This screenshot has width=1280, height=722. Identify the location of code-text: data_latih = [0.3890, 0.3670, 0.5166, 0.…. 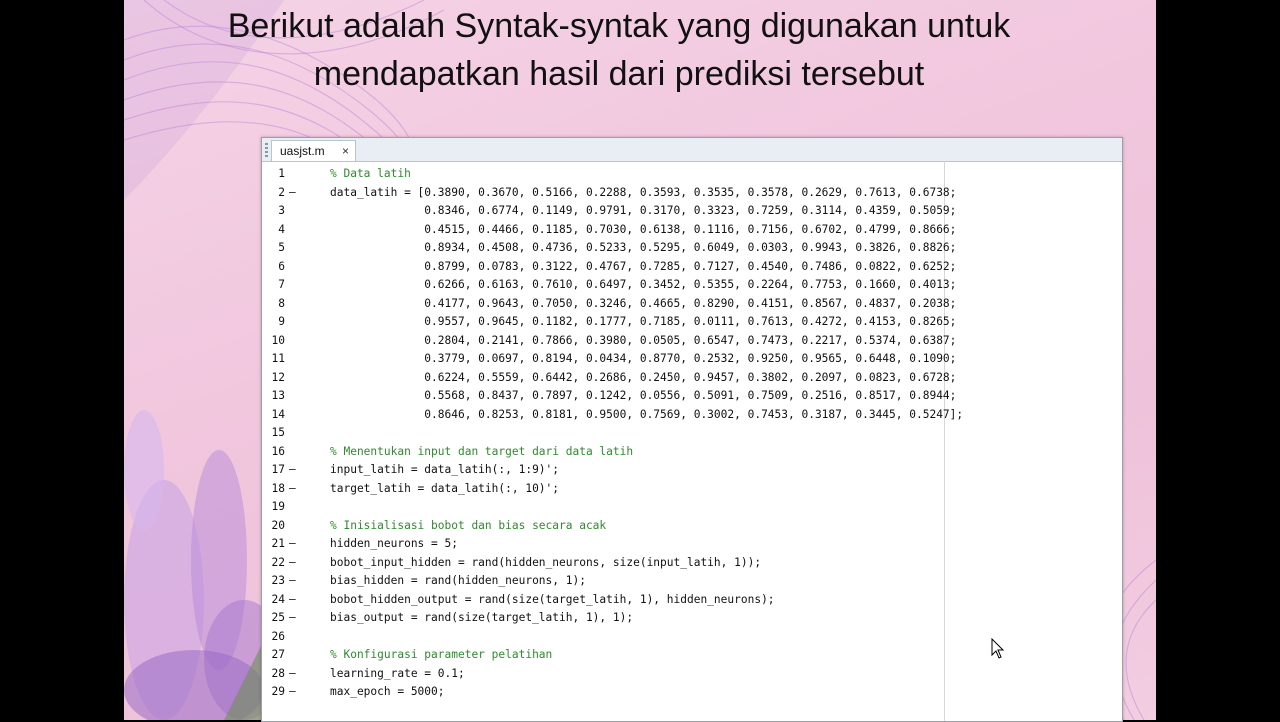
(643, 192).